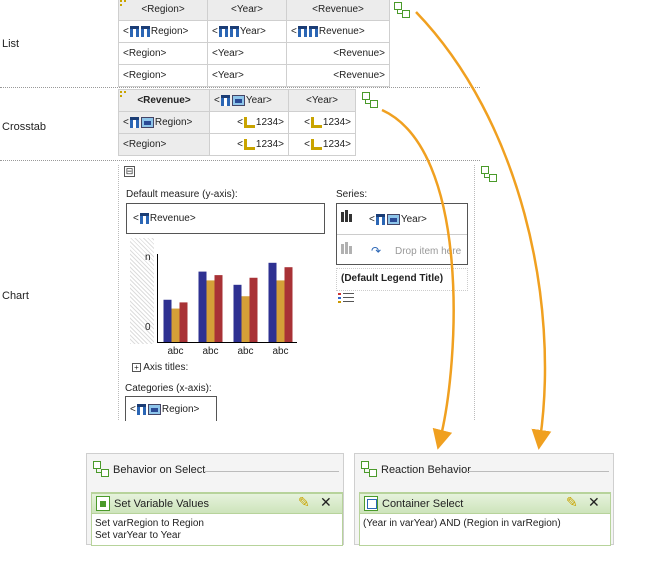 This screenshot has height=569, width=646. Describe the element at coordinates (149, 523) in the screenshot. I see `item-line: Set varRegion to Region` at that location.